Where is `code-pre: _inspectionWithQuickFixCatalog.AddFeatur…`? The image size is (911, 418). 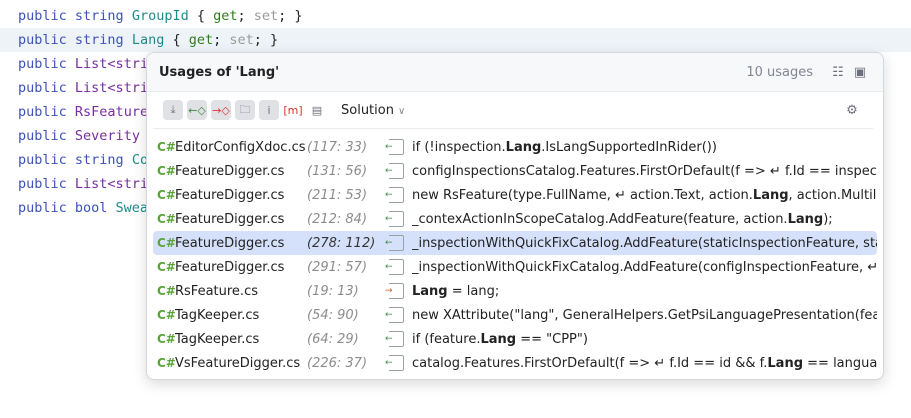
code-pre: _inspectionWithQuickFixCatalog.AddFeatur… is located at coordinates (644, 243).